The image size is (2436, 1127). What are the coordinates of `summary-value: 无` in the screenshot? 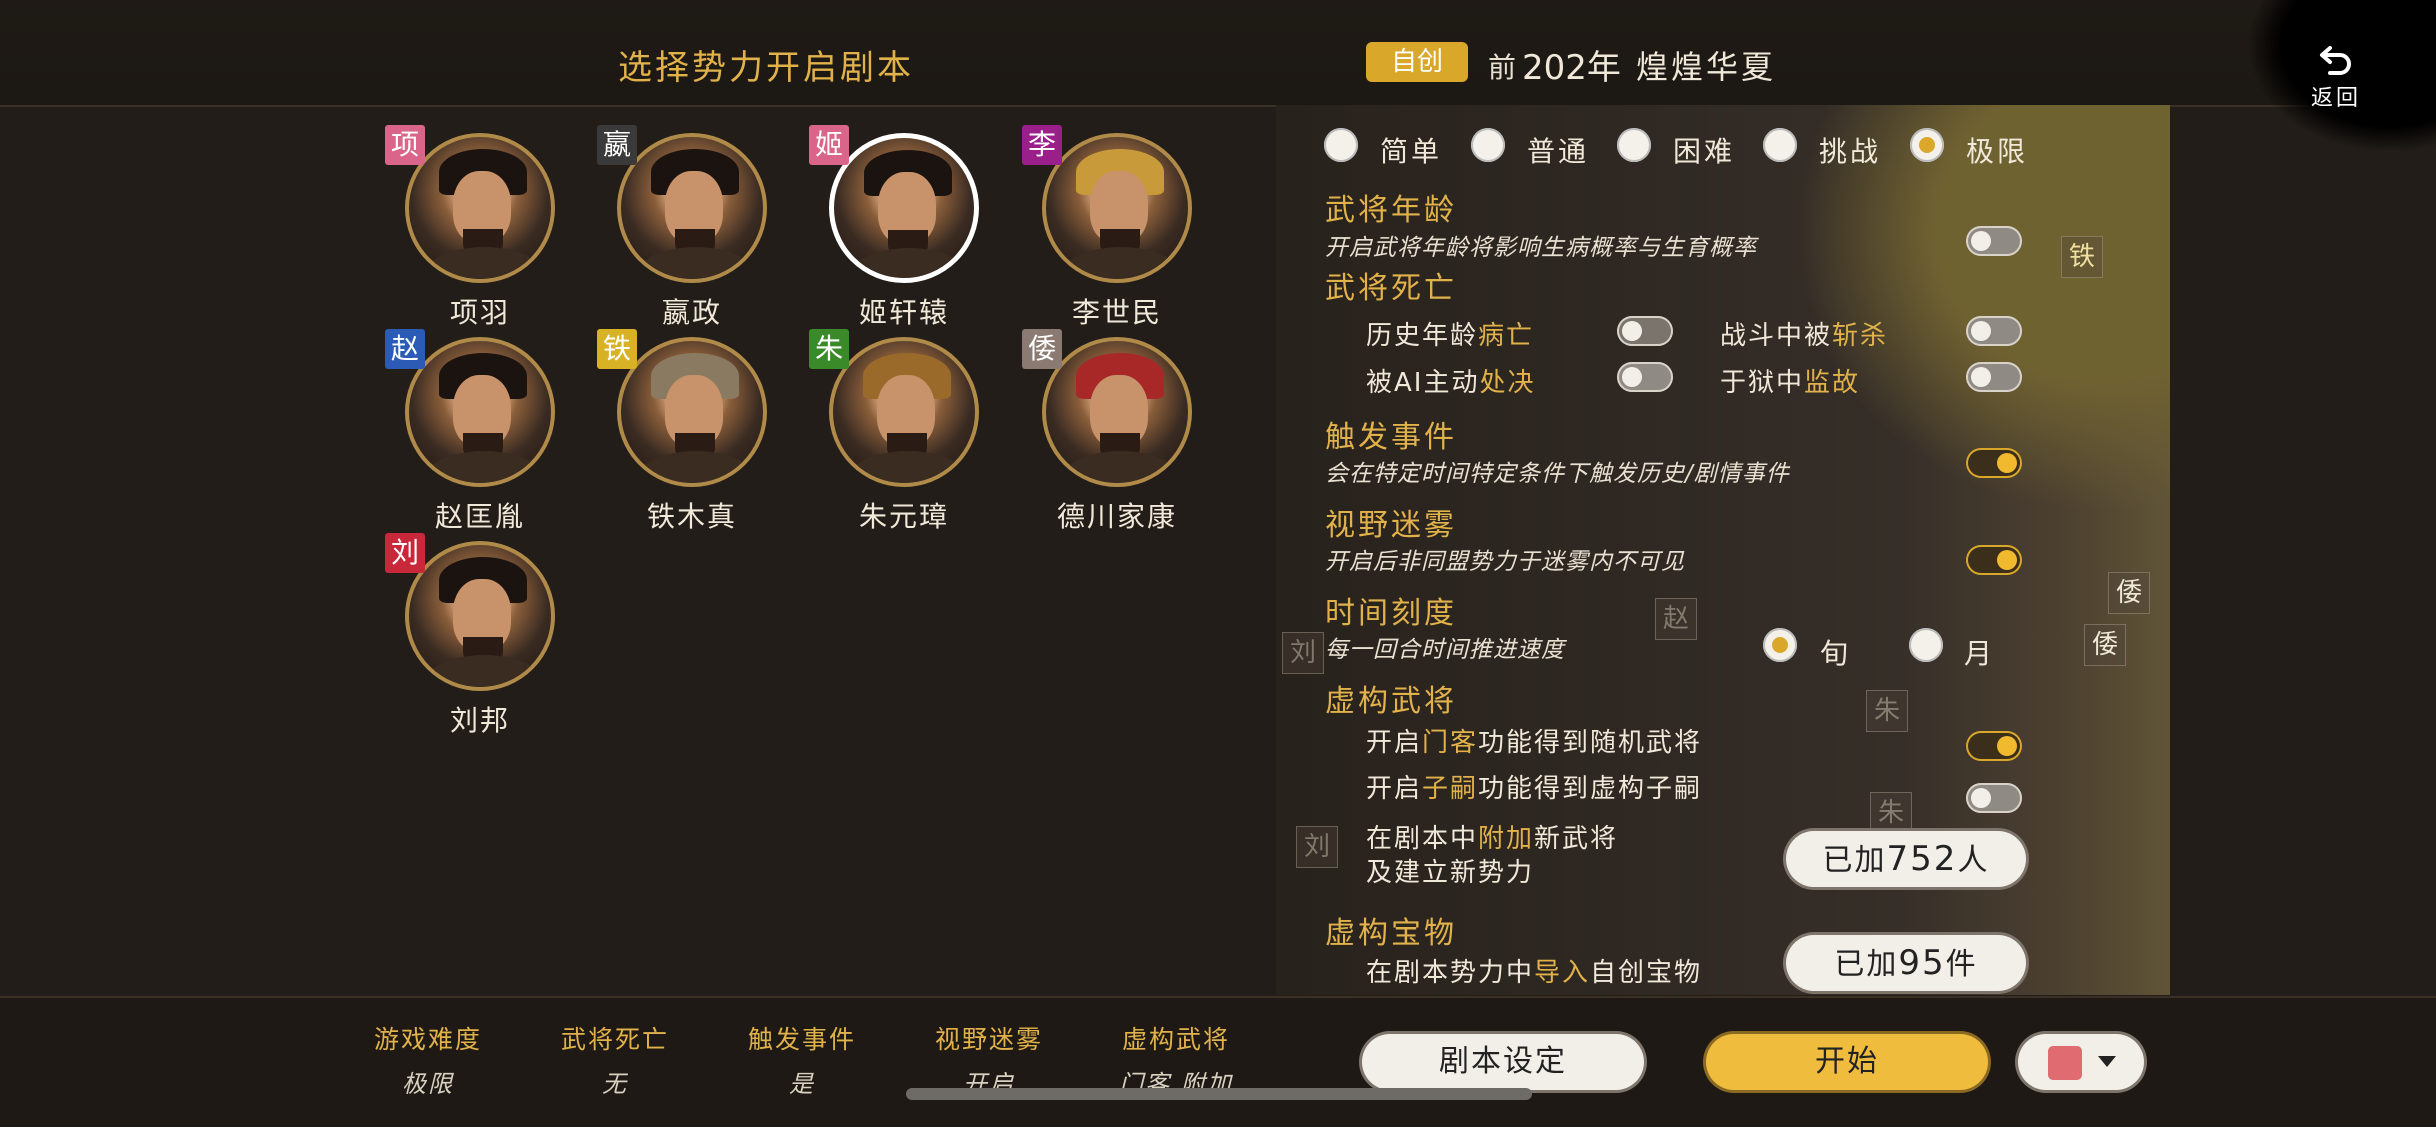 It's located at (615, 1084).